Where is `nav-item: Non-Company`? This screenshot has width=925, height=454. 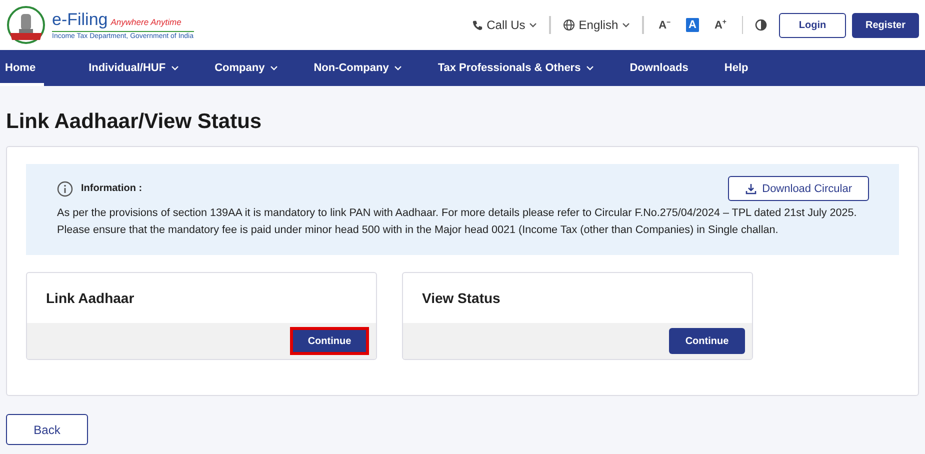
nav-item: Non-Company is located at coordinates (365, 68).